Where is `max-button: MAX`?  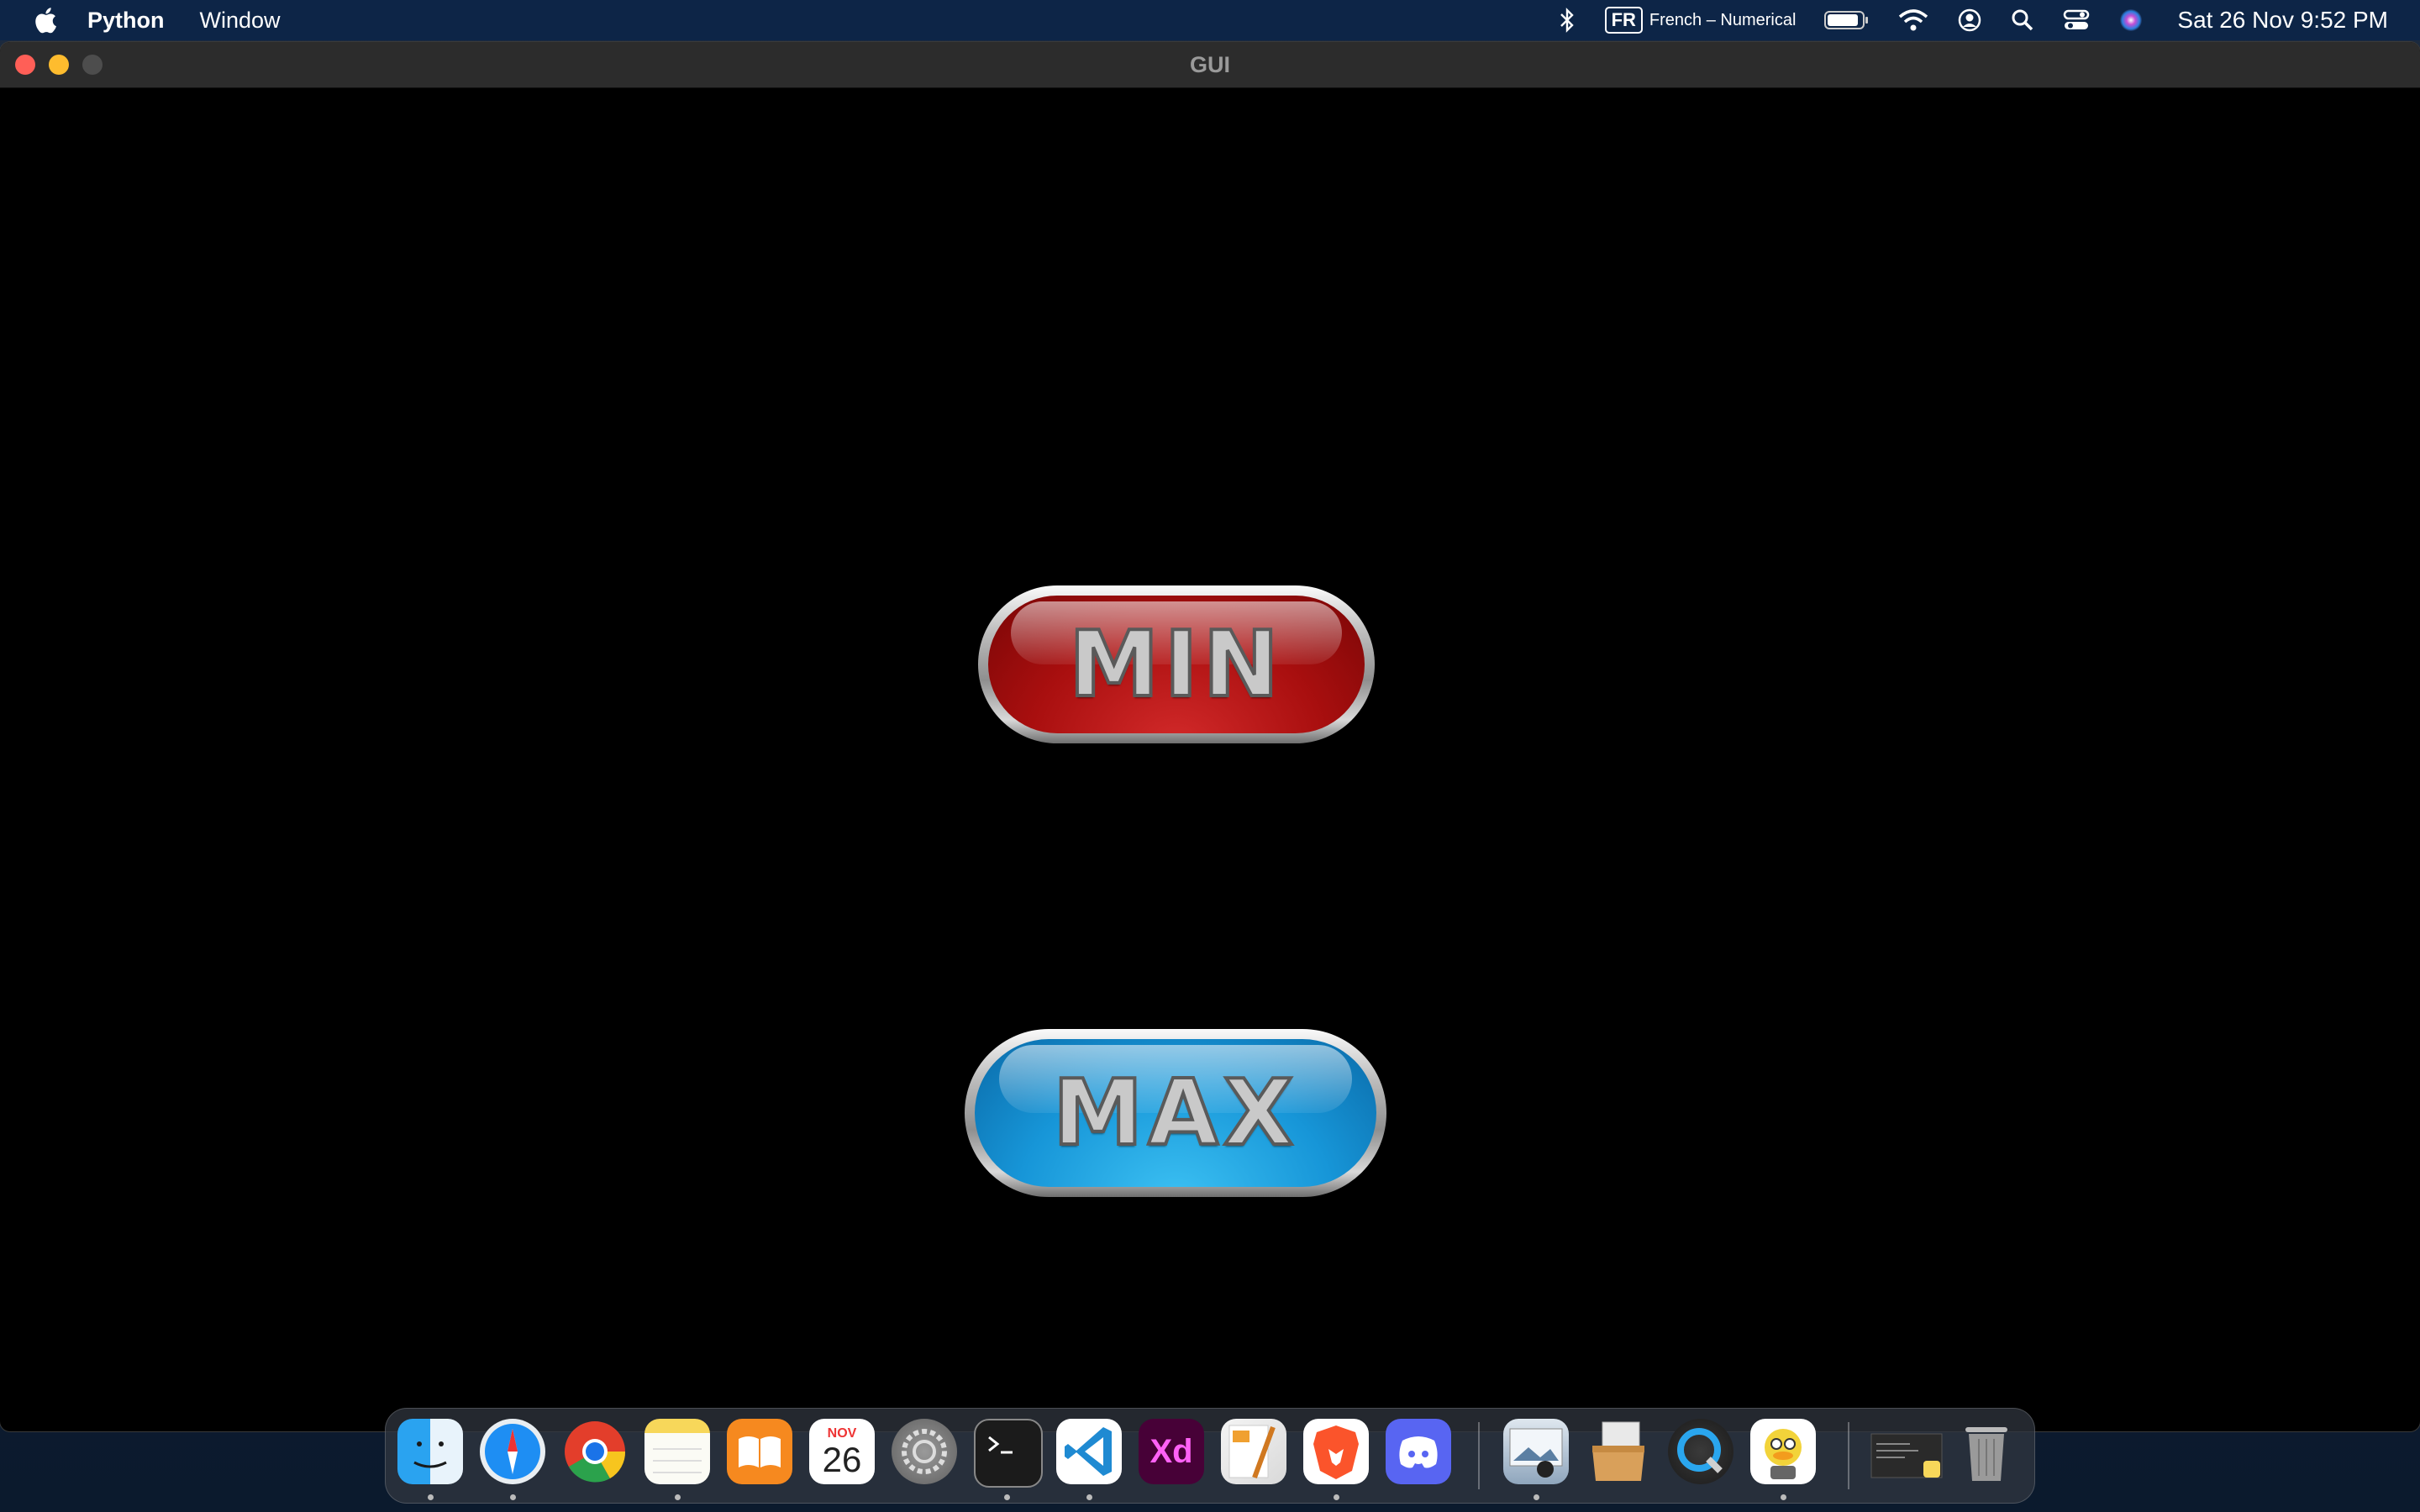
max-button: MAX is located at coordinates (1175, 1113).